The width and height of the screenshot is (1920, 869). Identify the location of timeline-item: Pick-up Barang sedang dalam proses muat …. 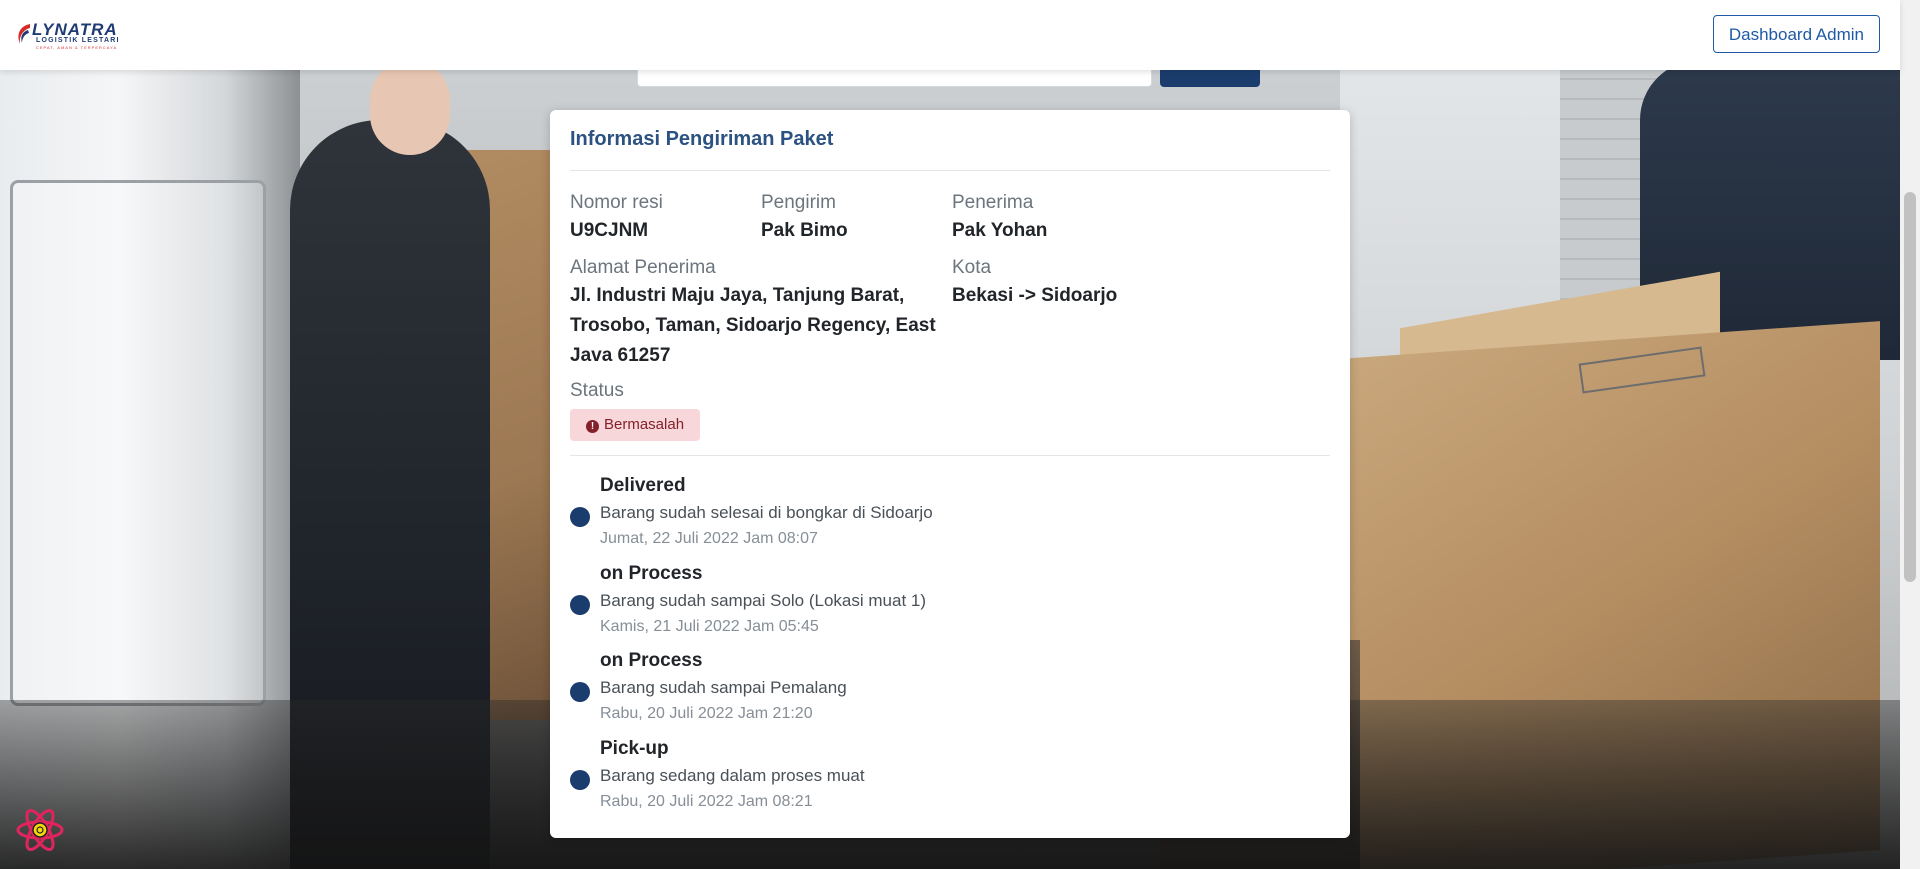
(950, 778).